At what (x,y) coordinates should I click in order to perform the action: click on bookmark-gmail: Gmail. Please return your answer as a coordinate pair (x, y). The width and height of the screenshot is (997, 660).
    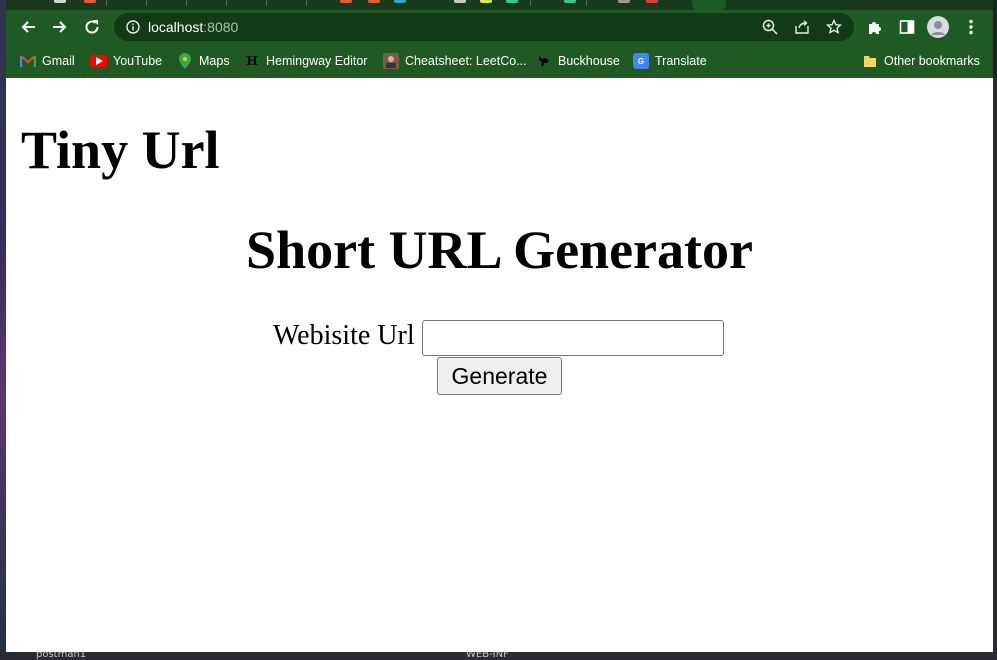
    Looking at the image, I should click on (47, 61).